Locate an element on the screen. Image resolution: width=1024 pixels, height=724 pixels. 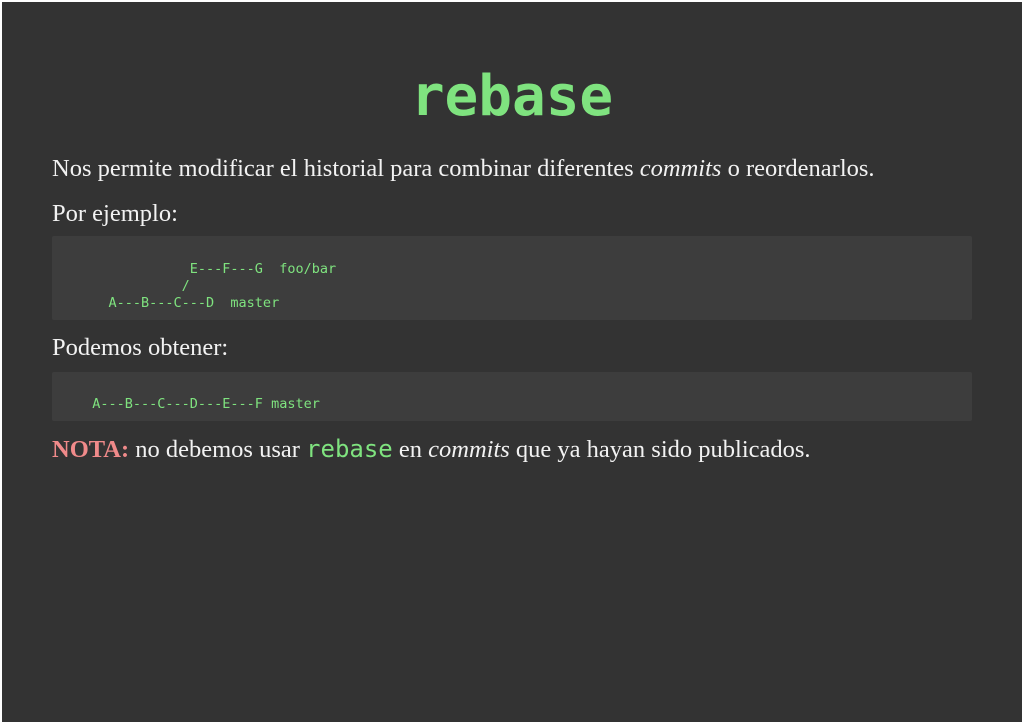
slide-title: rebase is located at coordinates (512, 96).